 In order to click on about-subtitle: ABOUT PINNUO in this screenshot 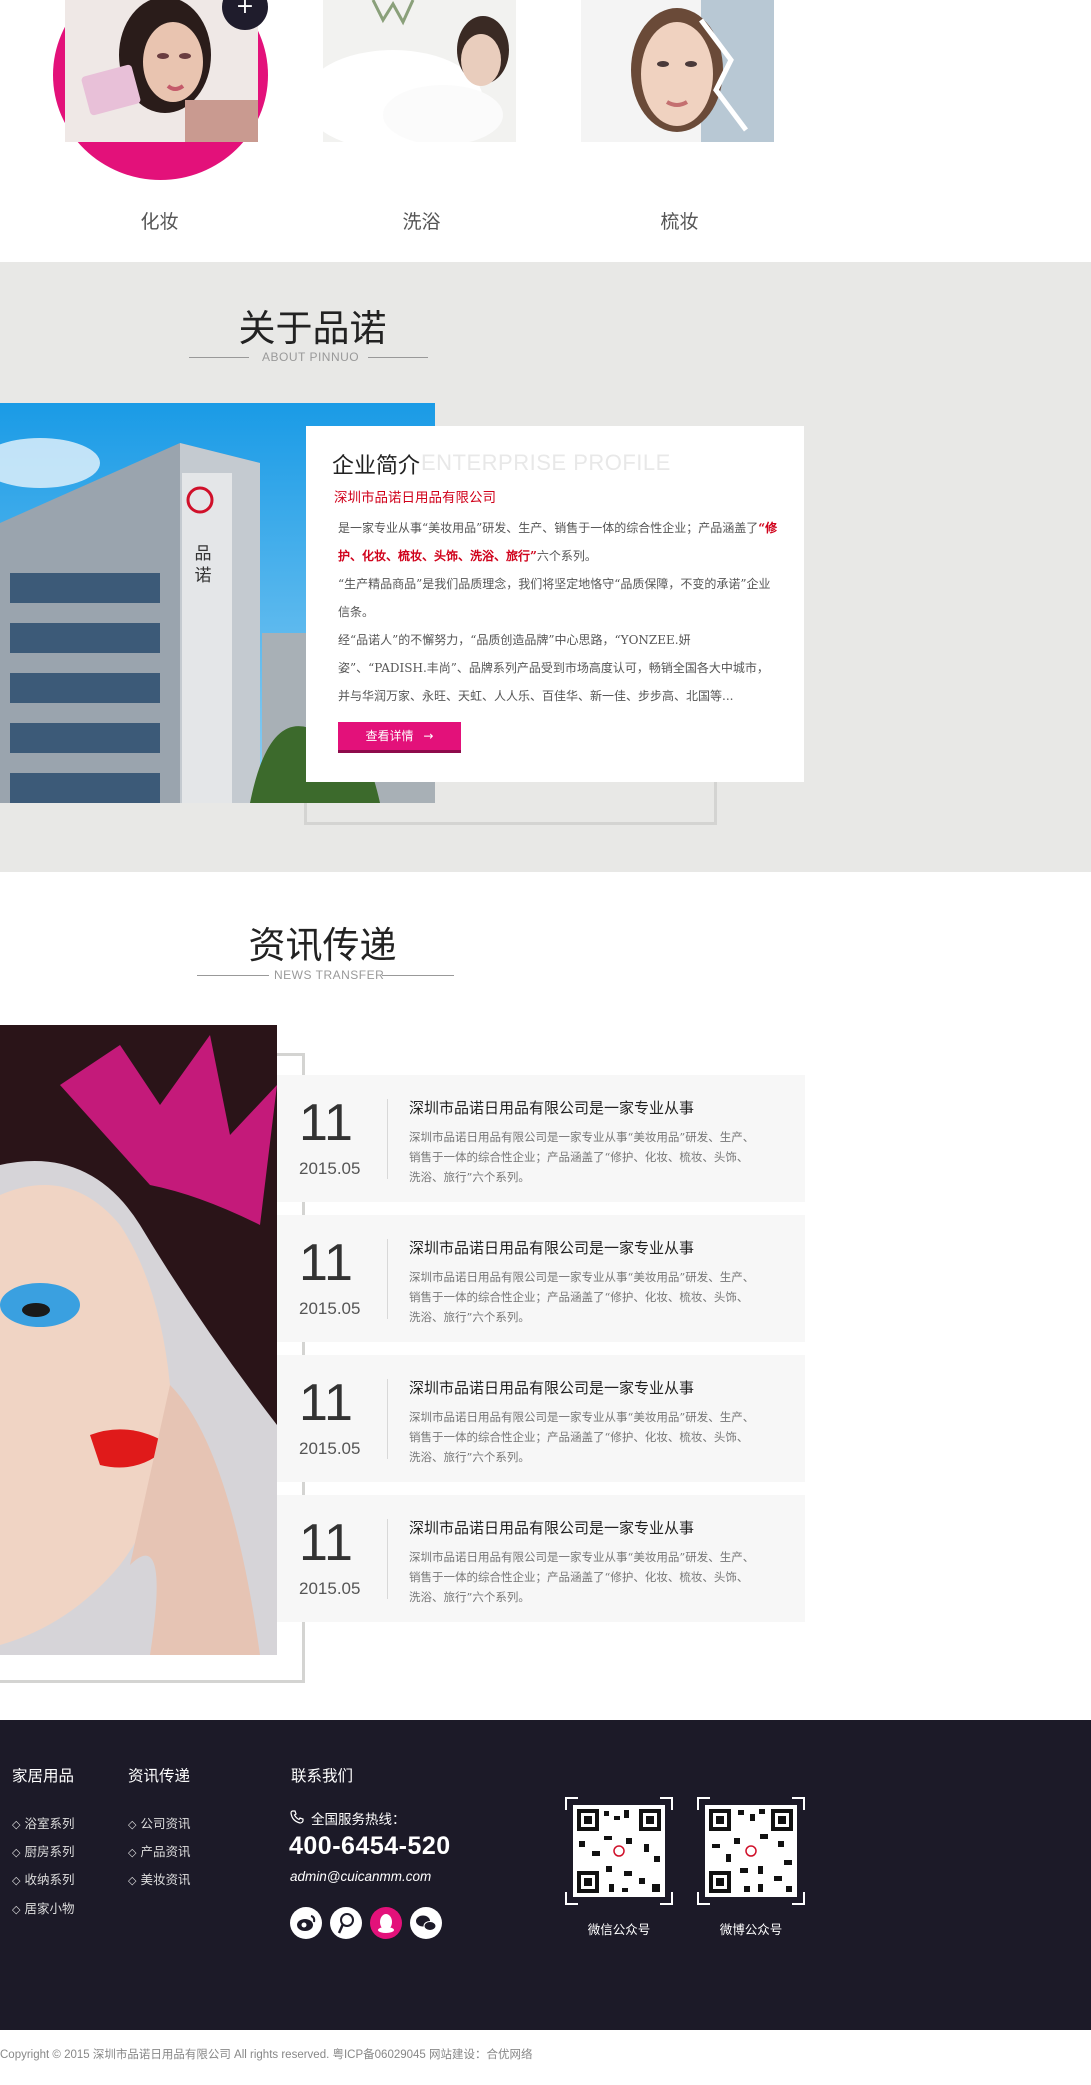, I will do `click(311, 357)`.